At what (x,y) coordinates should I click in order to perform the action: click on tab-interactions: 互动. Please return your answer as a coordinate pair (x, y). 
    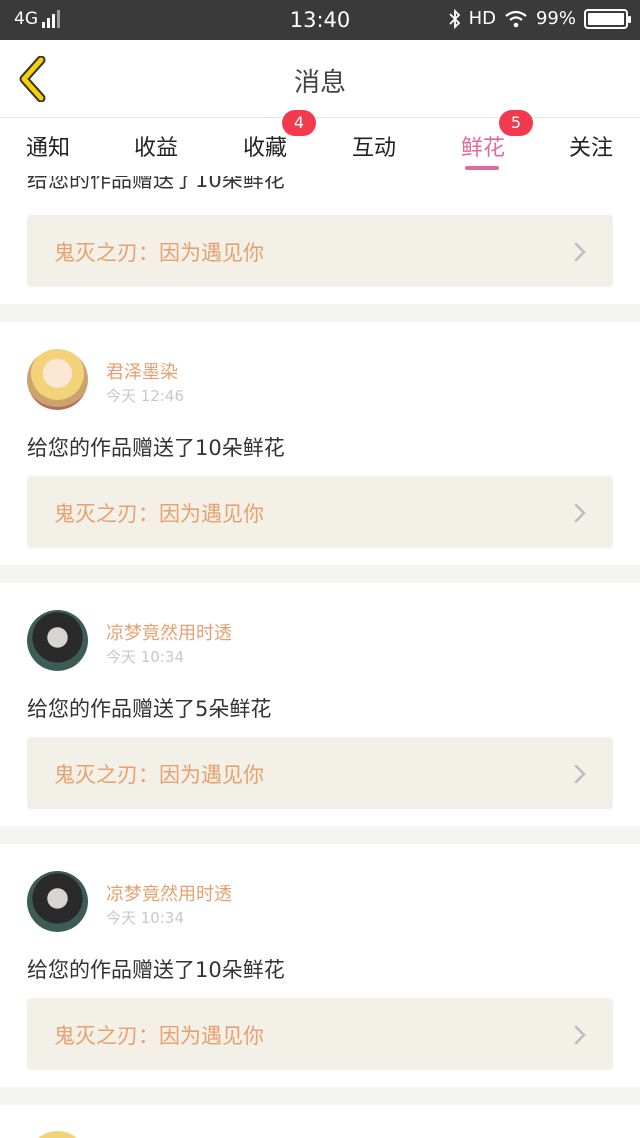
    Looking at the image, I should click on (374, 146).